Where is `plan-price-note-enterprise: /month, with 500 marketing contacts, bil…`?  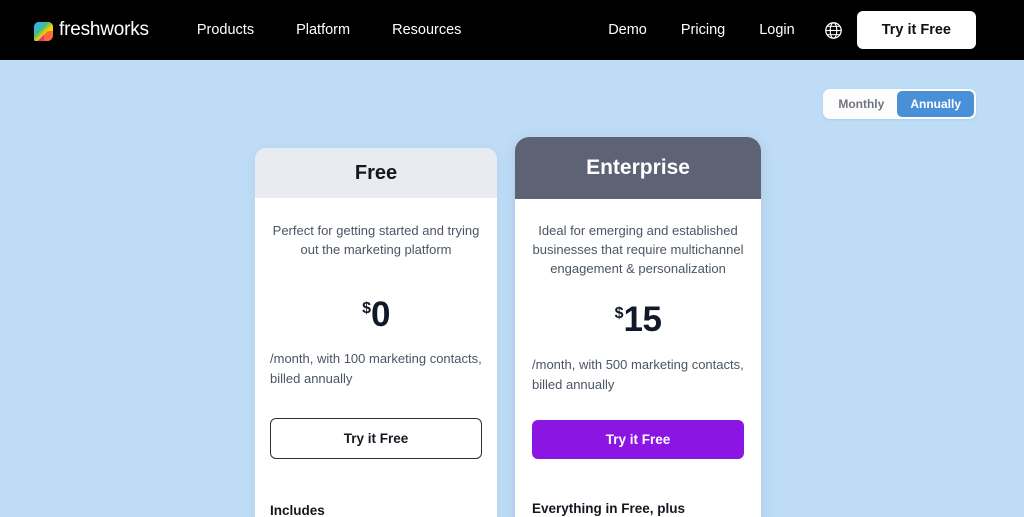 plan-price-note-enterprise: /month, with 500 marketing contacts, bil… is located at coordinates (638, 374).